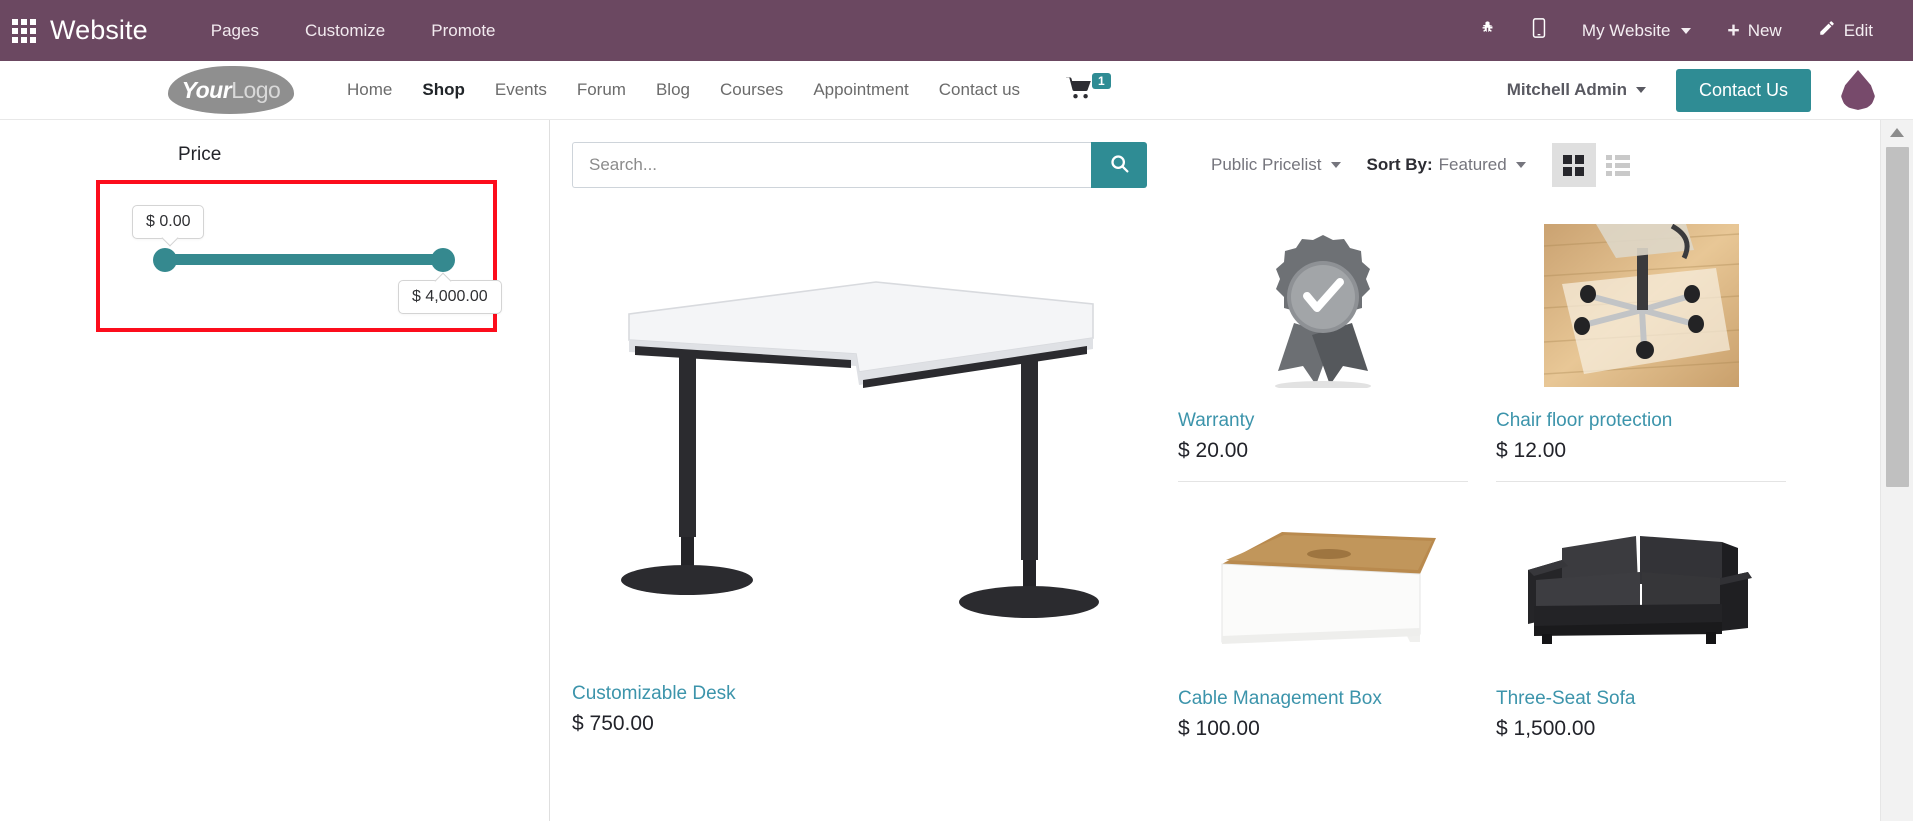 The width and height of the screenshot is (1913, 821). I want to click on user-name-label: Mitchell Admin, so click(1566, 89).